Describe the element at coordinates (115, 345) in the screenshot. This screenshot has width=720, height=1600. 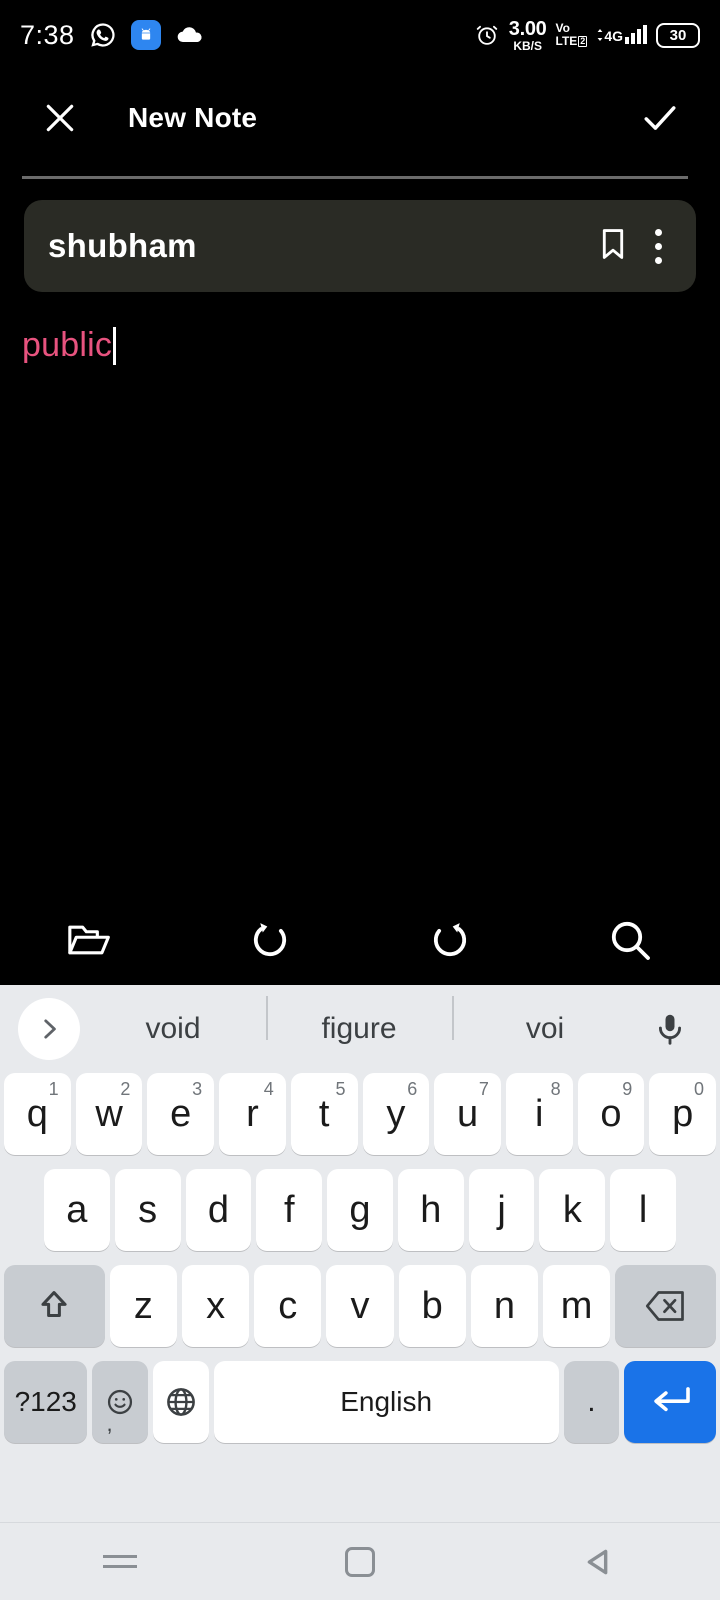
I see `text-cursor` at that location.